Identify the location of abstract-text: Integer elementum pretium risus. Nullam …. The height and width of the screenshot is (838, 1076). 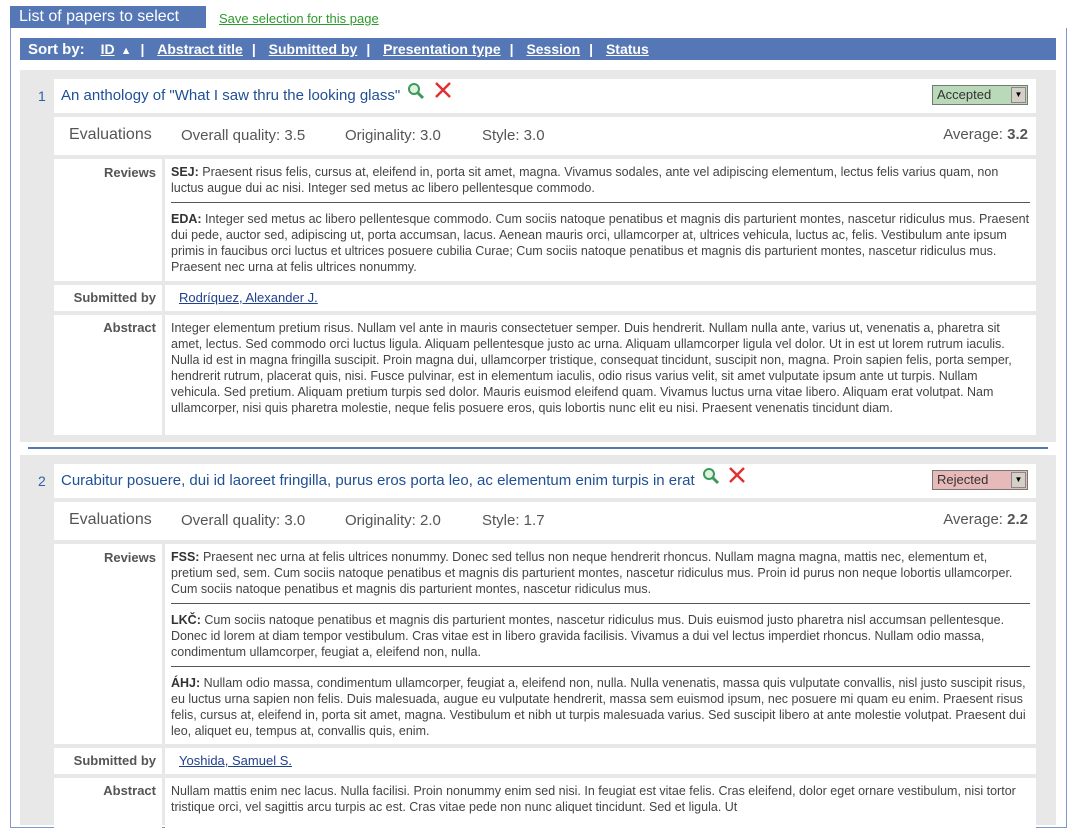
(600, 375).